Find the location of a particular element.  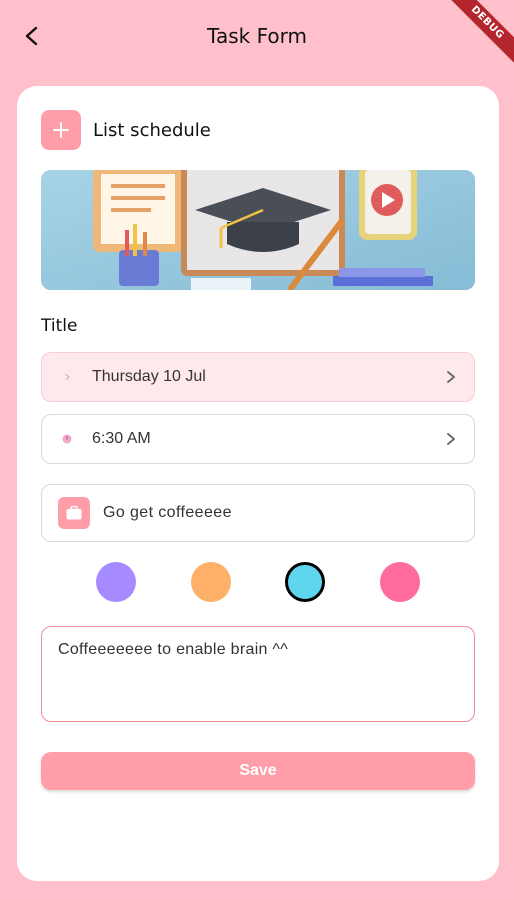

date-picker: Thursday 10 Jul is located at coordinates (258, 377).